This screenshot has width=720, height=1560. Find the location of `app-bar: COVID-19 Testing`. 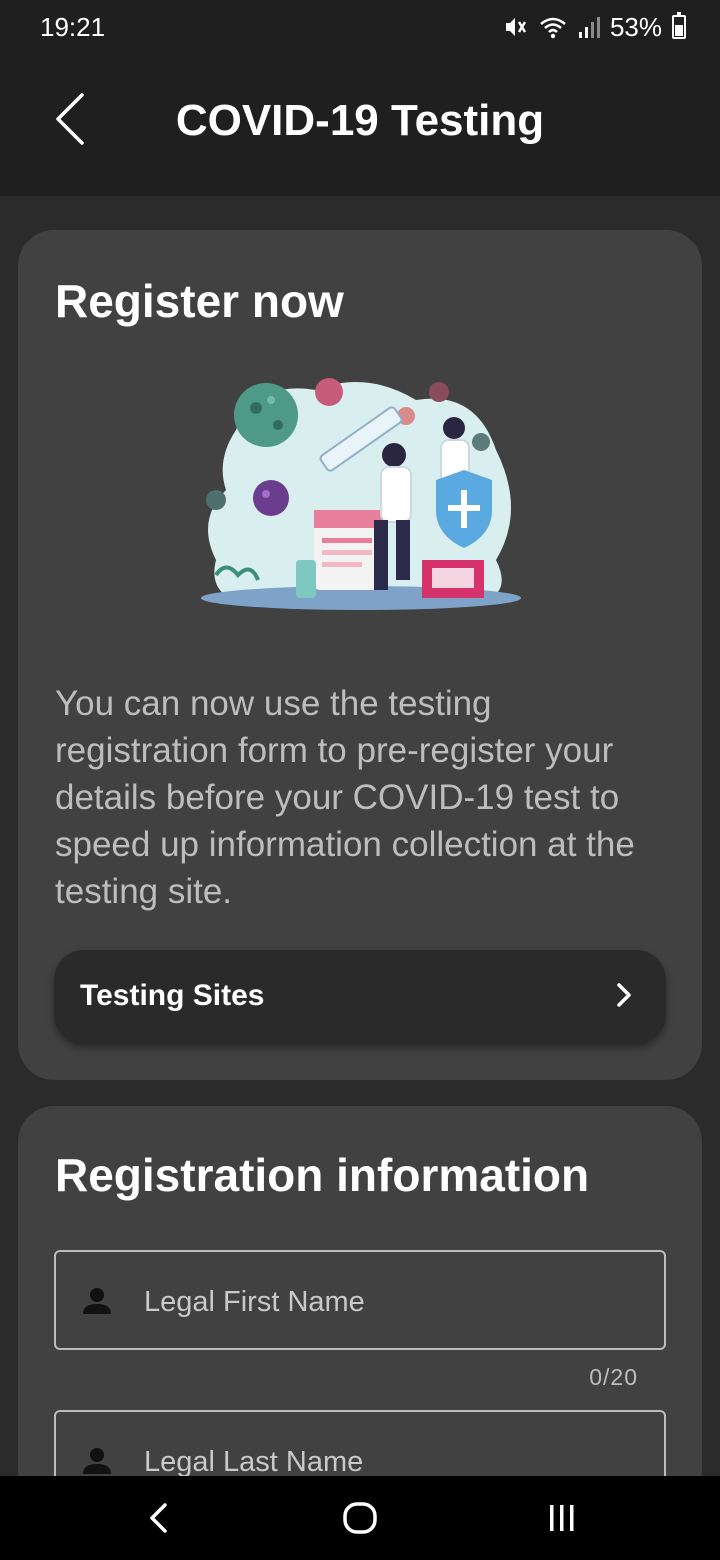

app-bar: COVID-19 Testing is located at coordinates (360, 125).